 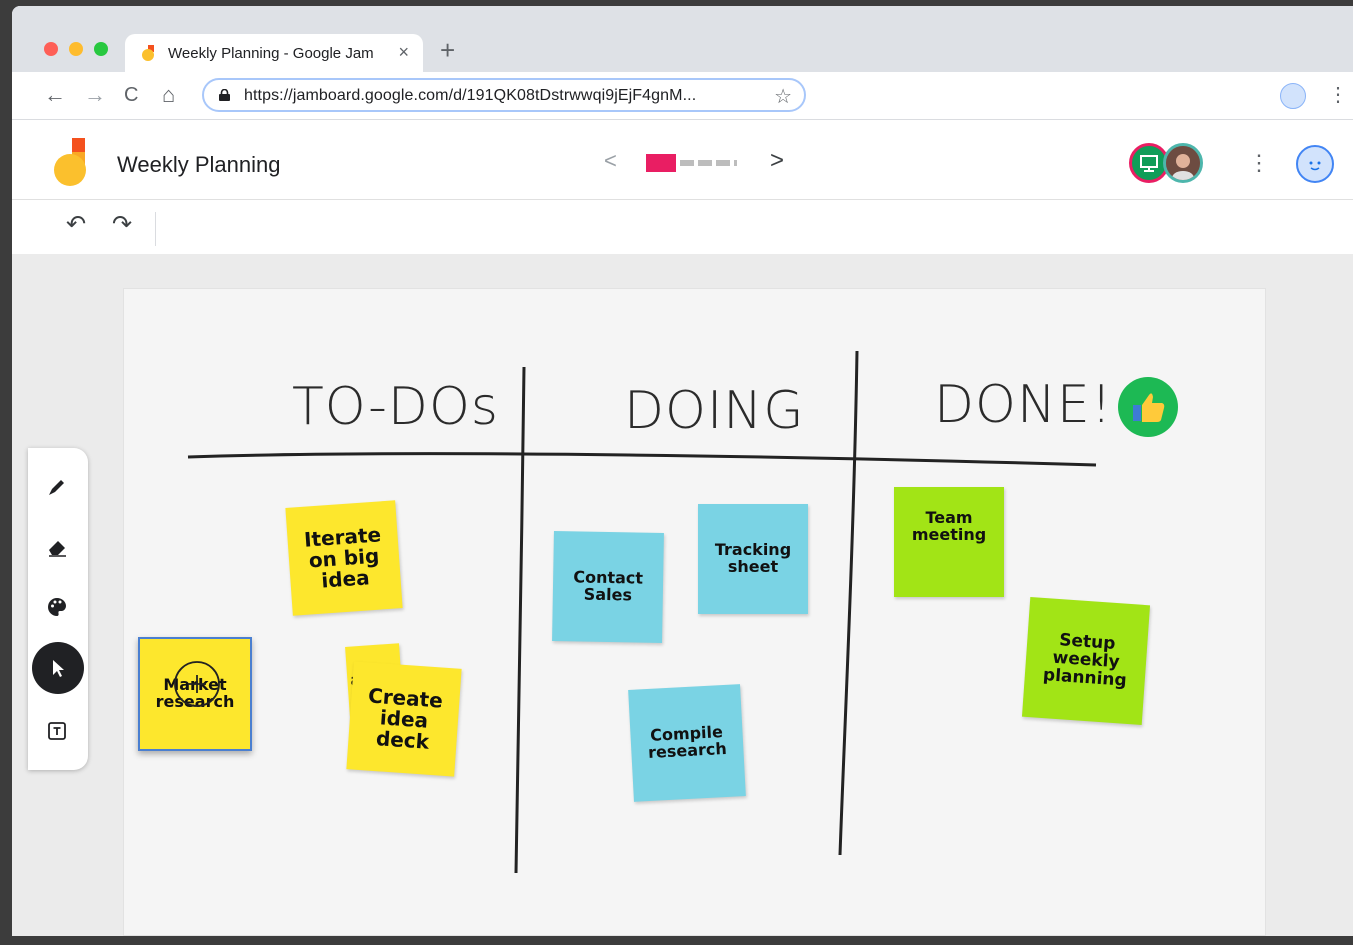 What do you see at coordinates (682, 39) in the screenshot?
I see `tab-strip: Weekly Planning - Google Jam × +` at bounding box center [682, 39].